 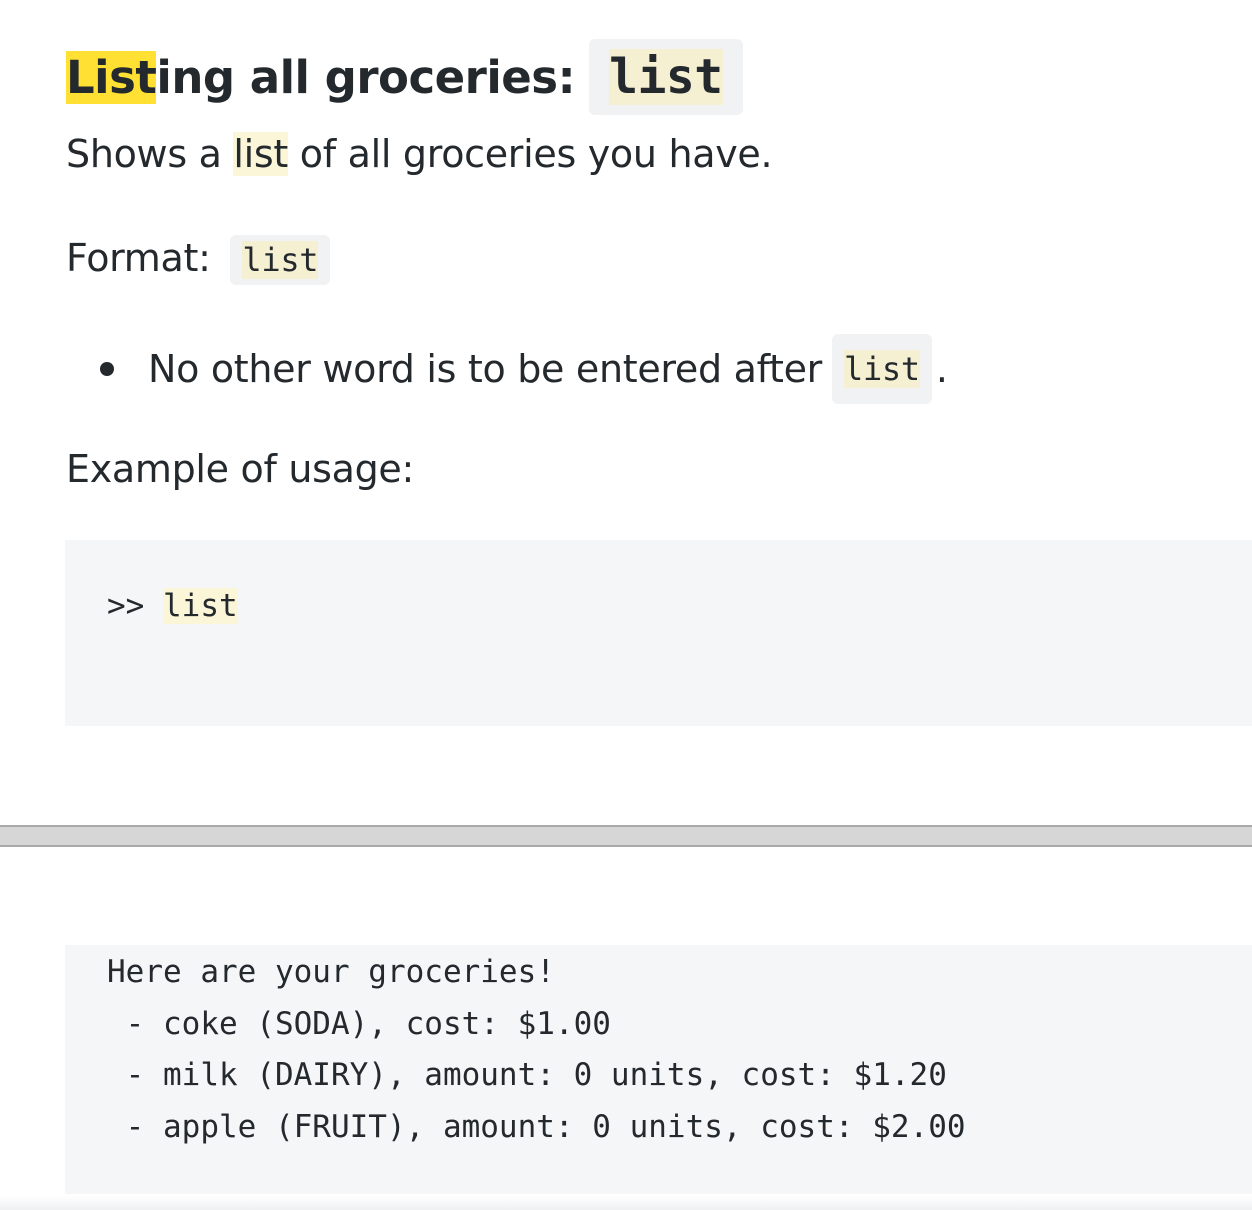 What do you see at coordinates (200, 606) in the screenshot?
I see `usage-command: list` at bounding box center [200, 606].